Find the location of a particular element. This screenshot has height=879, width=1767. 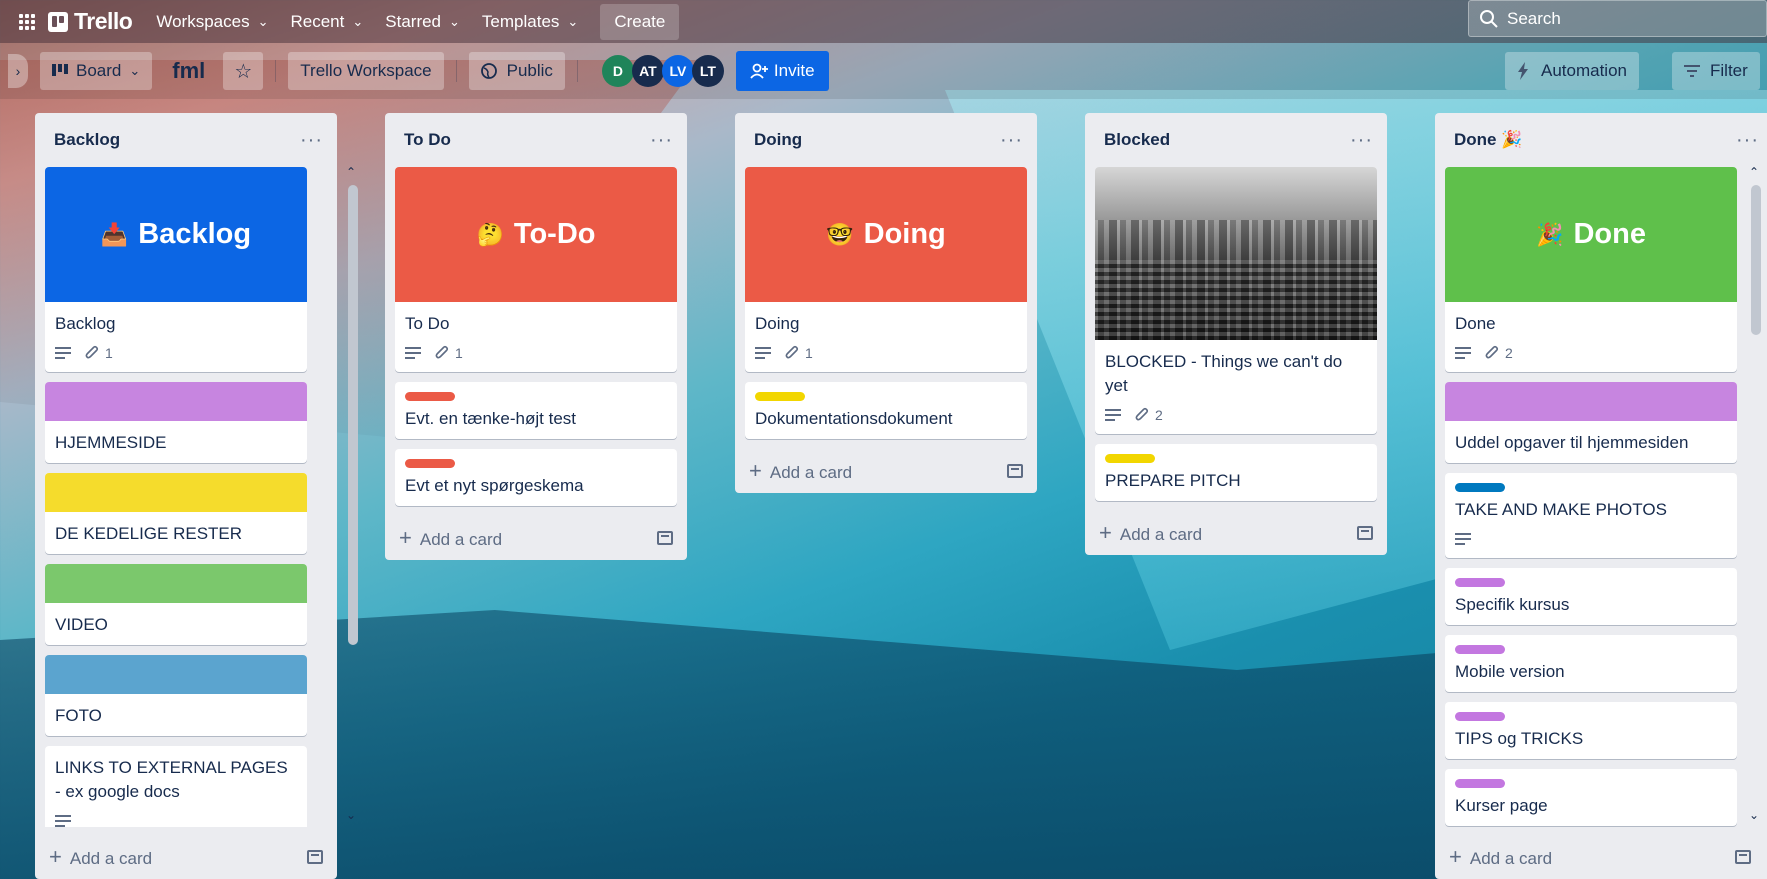

card: DE KEDELIGE RESTER is located at coordinates (176, 513).